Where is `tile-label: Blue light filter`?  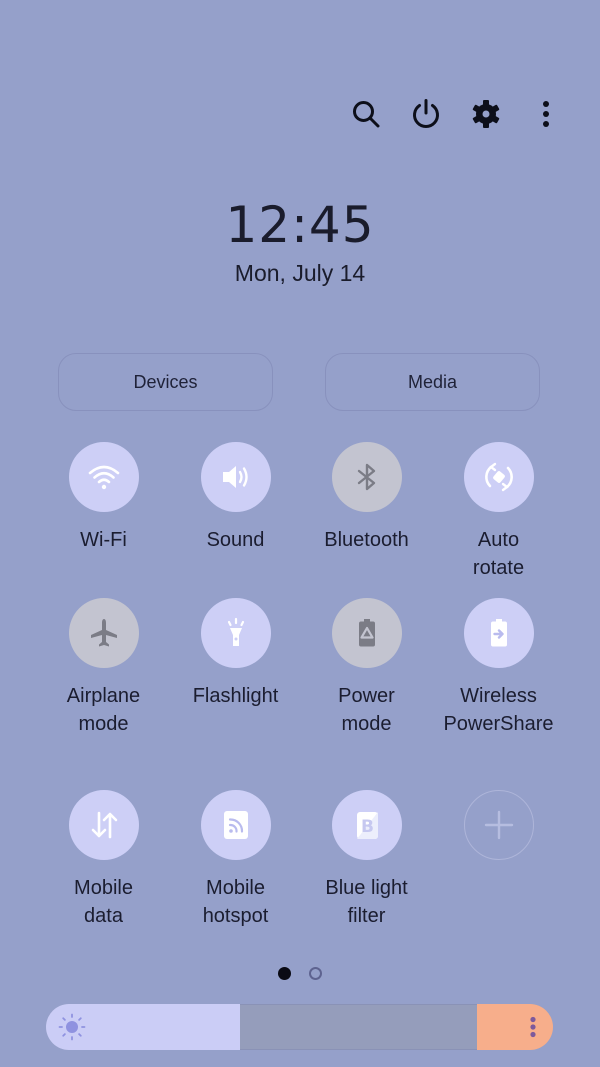
tile-label: Blue light filter is located at coordinates (366, 902).